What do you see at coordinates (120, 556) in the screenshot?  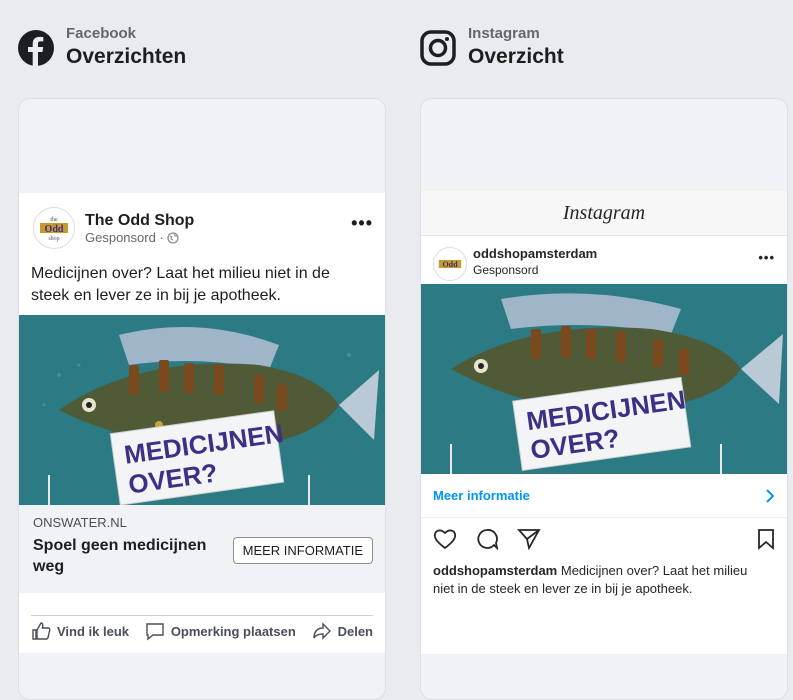 I see `link-headline: Spoel geen medicijnen weg` at bounding box center [120, 556].